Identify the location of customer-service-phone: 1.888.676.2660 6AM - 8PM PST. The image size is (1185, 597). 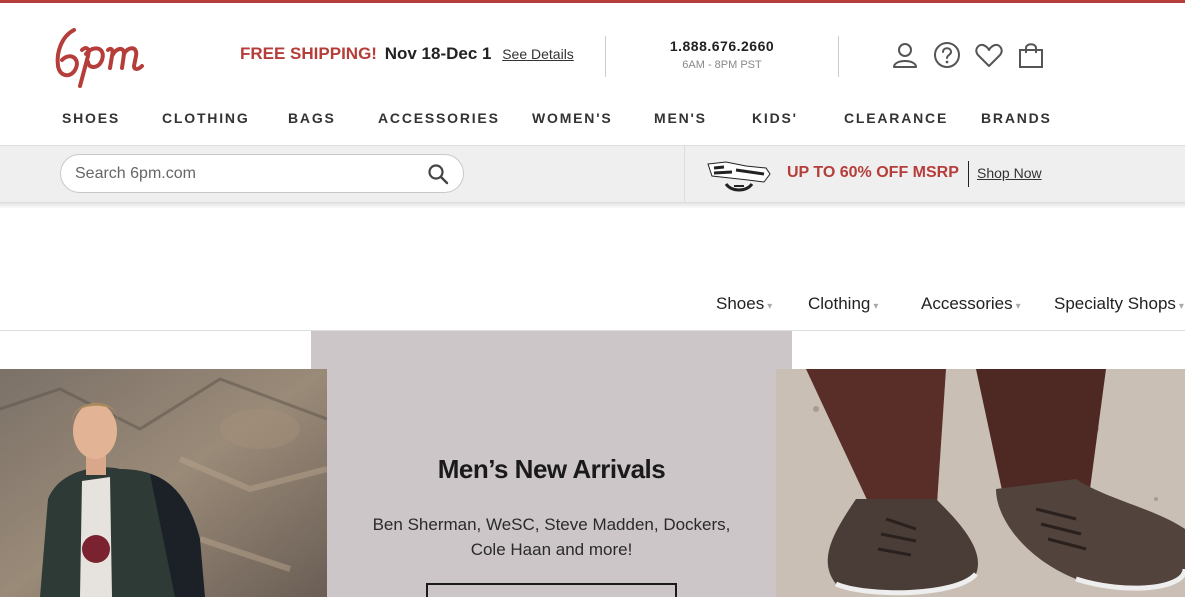
(722, 54).